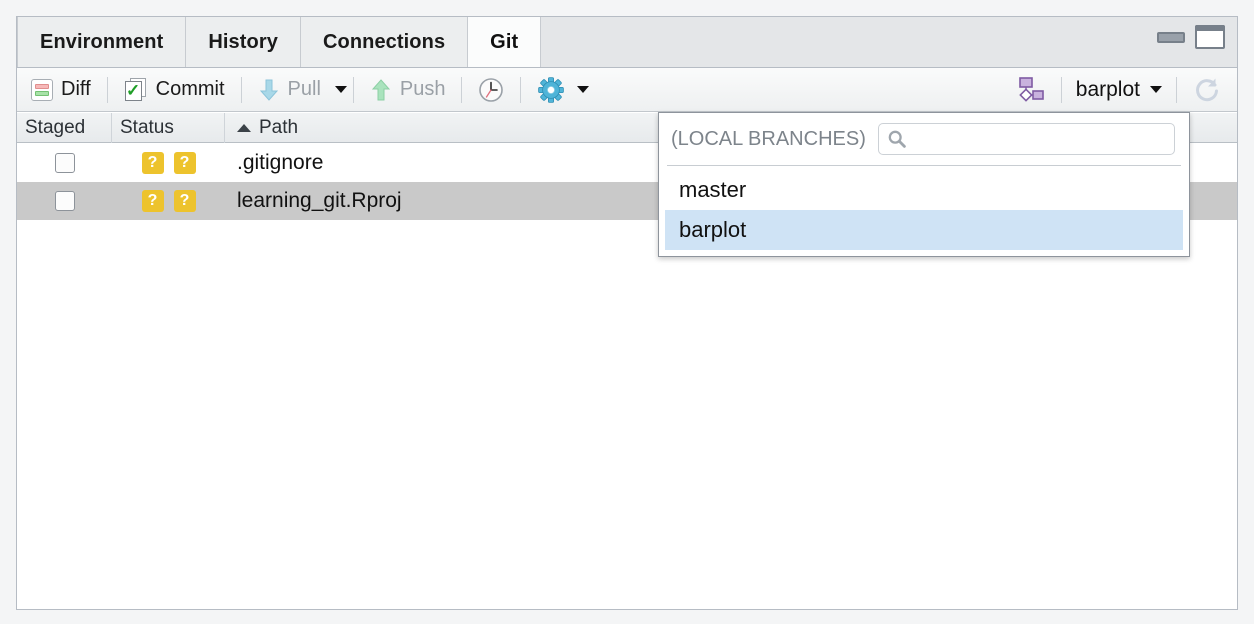 This screenshot has width=1254, height=624. Describe the element at coordinates (1171, 37) in the screenshot. I see `minimize-icon` at that location.